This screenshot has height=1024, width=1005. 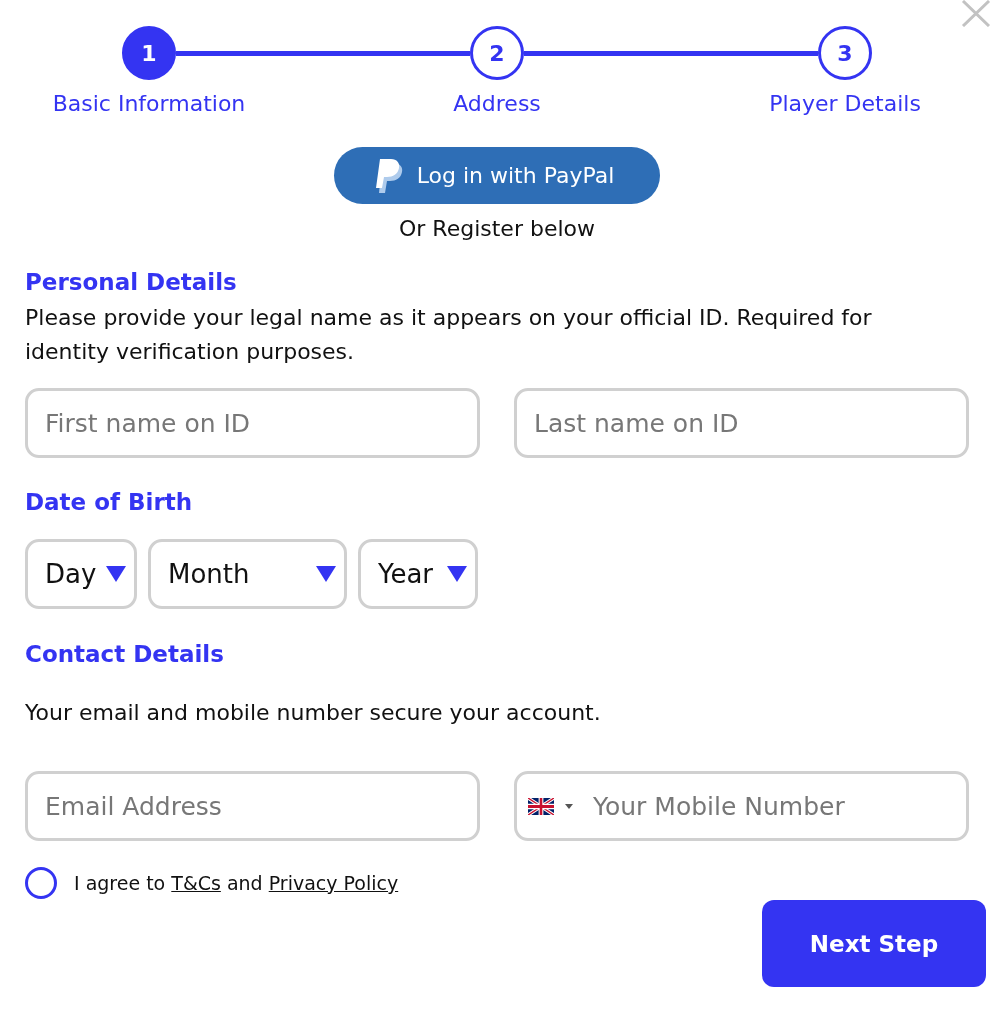 What do you see at coordinates (449, 335) in the screenshot?
I see `section-description: Please provide your legal name as it appears on your official ID. Required for identity verification purposes.` at bounding box center [449, 335].